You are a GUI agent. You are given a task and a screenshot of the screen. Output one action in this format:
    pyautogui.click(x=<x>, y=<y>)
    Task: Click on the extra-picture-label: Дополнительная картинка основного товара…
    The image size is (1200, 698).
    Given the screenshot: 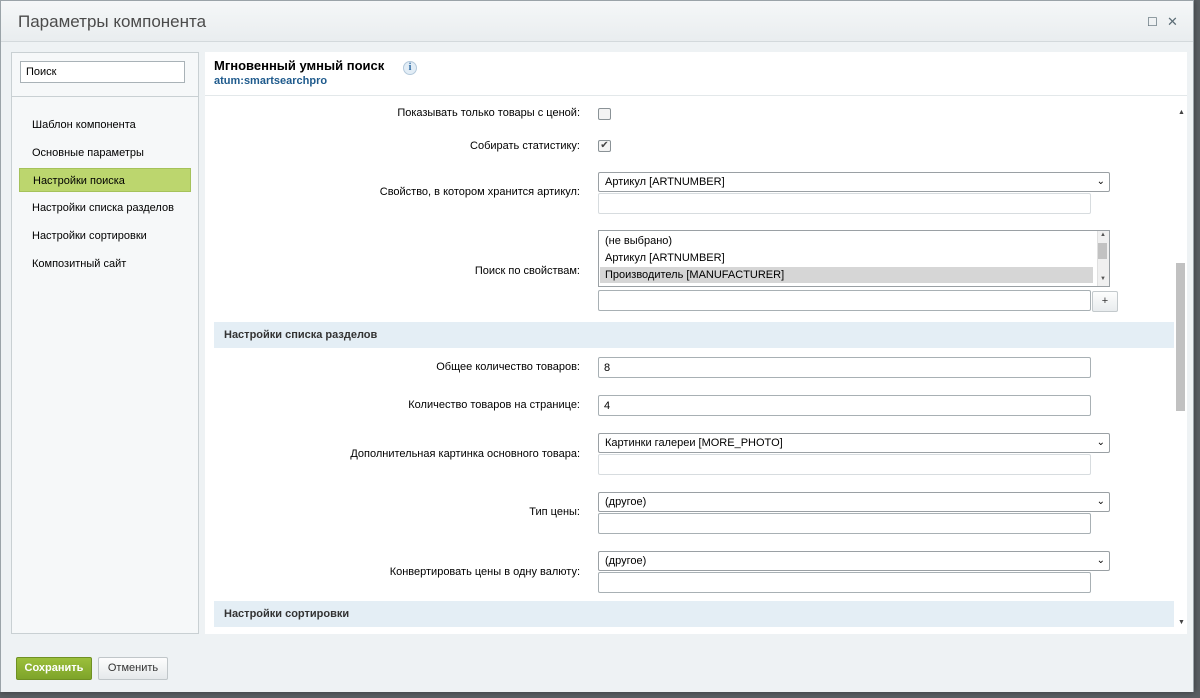 What is the action you would take?
    pyautogui.click(x=465, y=454)
    